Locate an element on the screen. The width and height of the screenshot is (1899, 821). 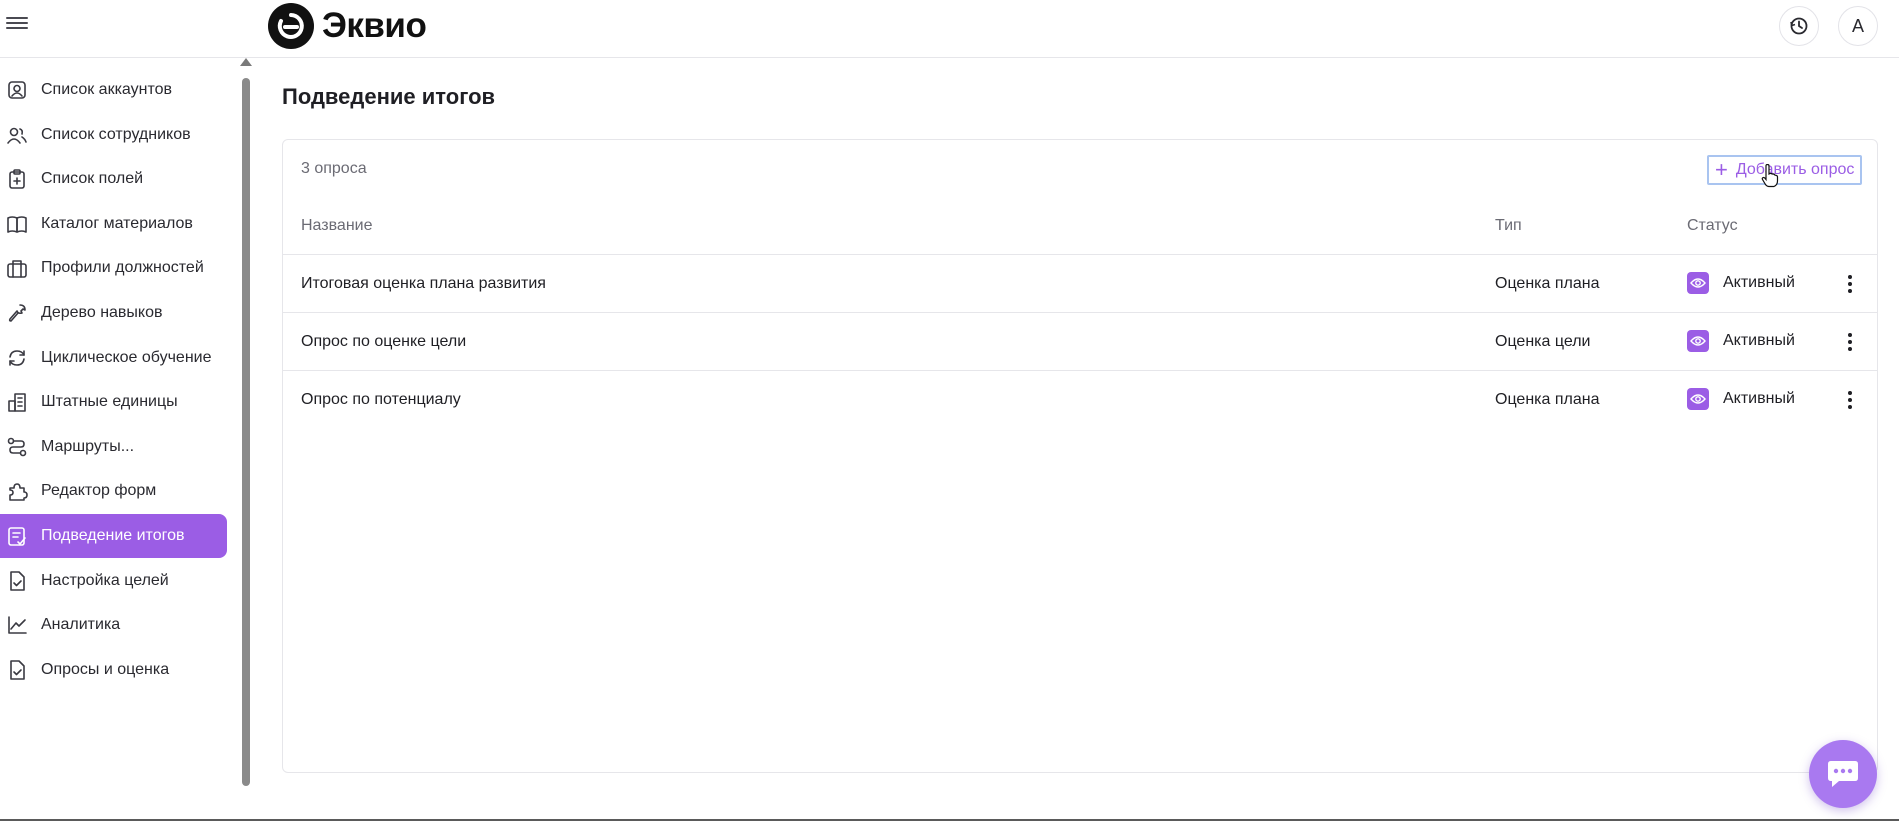
menu-icon is located at coordinates (17, 25).